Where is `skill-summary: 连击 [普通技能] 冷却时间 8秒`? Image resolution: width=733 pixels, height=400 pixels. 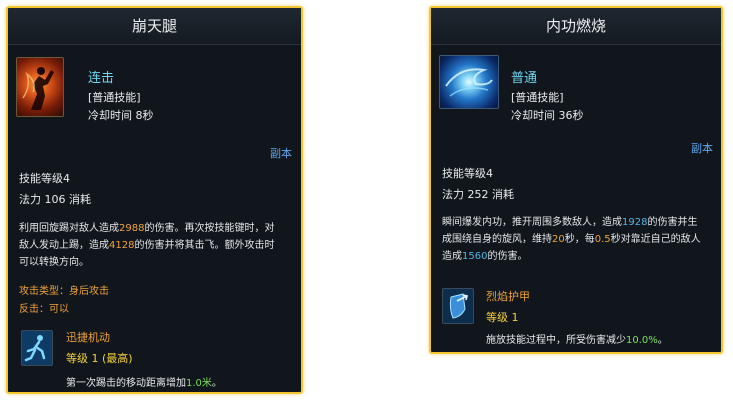
skill-summary: 连击 [普通技能] 冷却时间 8秒 is located at coordinates (154, 83).